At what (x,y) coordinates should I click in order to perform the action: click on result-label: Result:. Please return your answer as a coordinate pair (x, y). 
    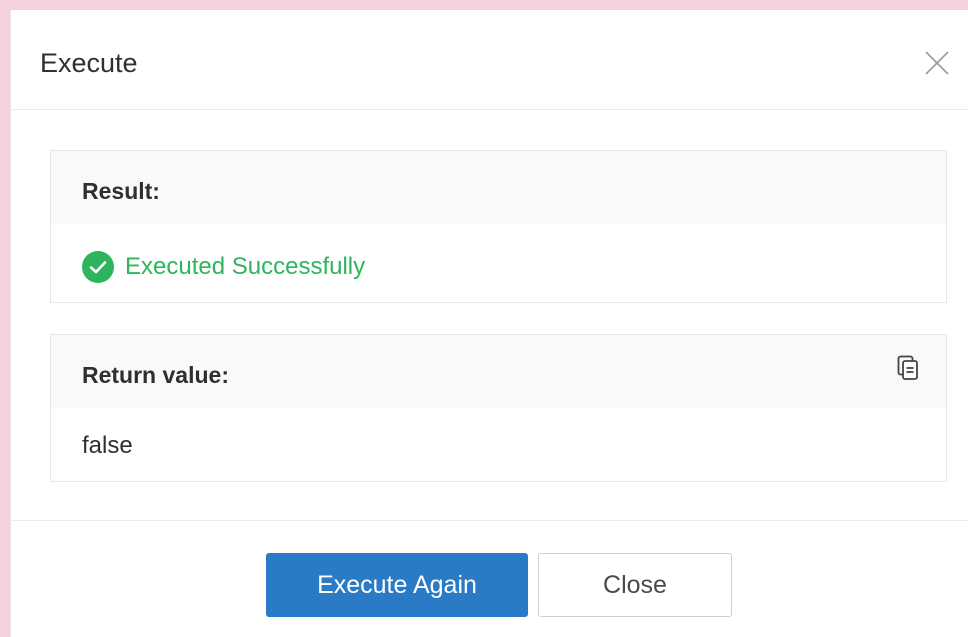
    Looking at the image, I should click on (121, 191).